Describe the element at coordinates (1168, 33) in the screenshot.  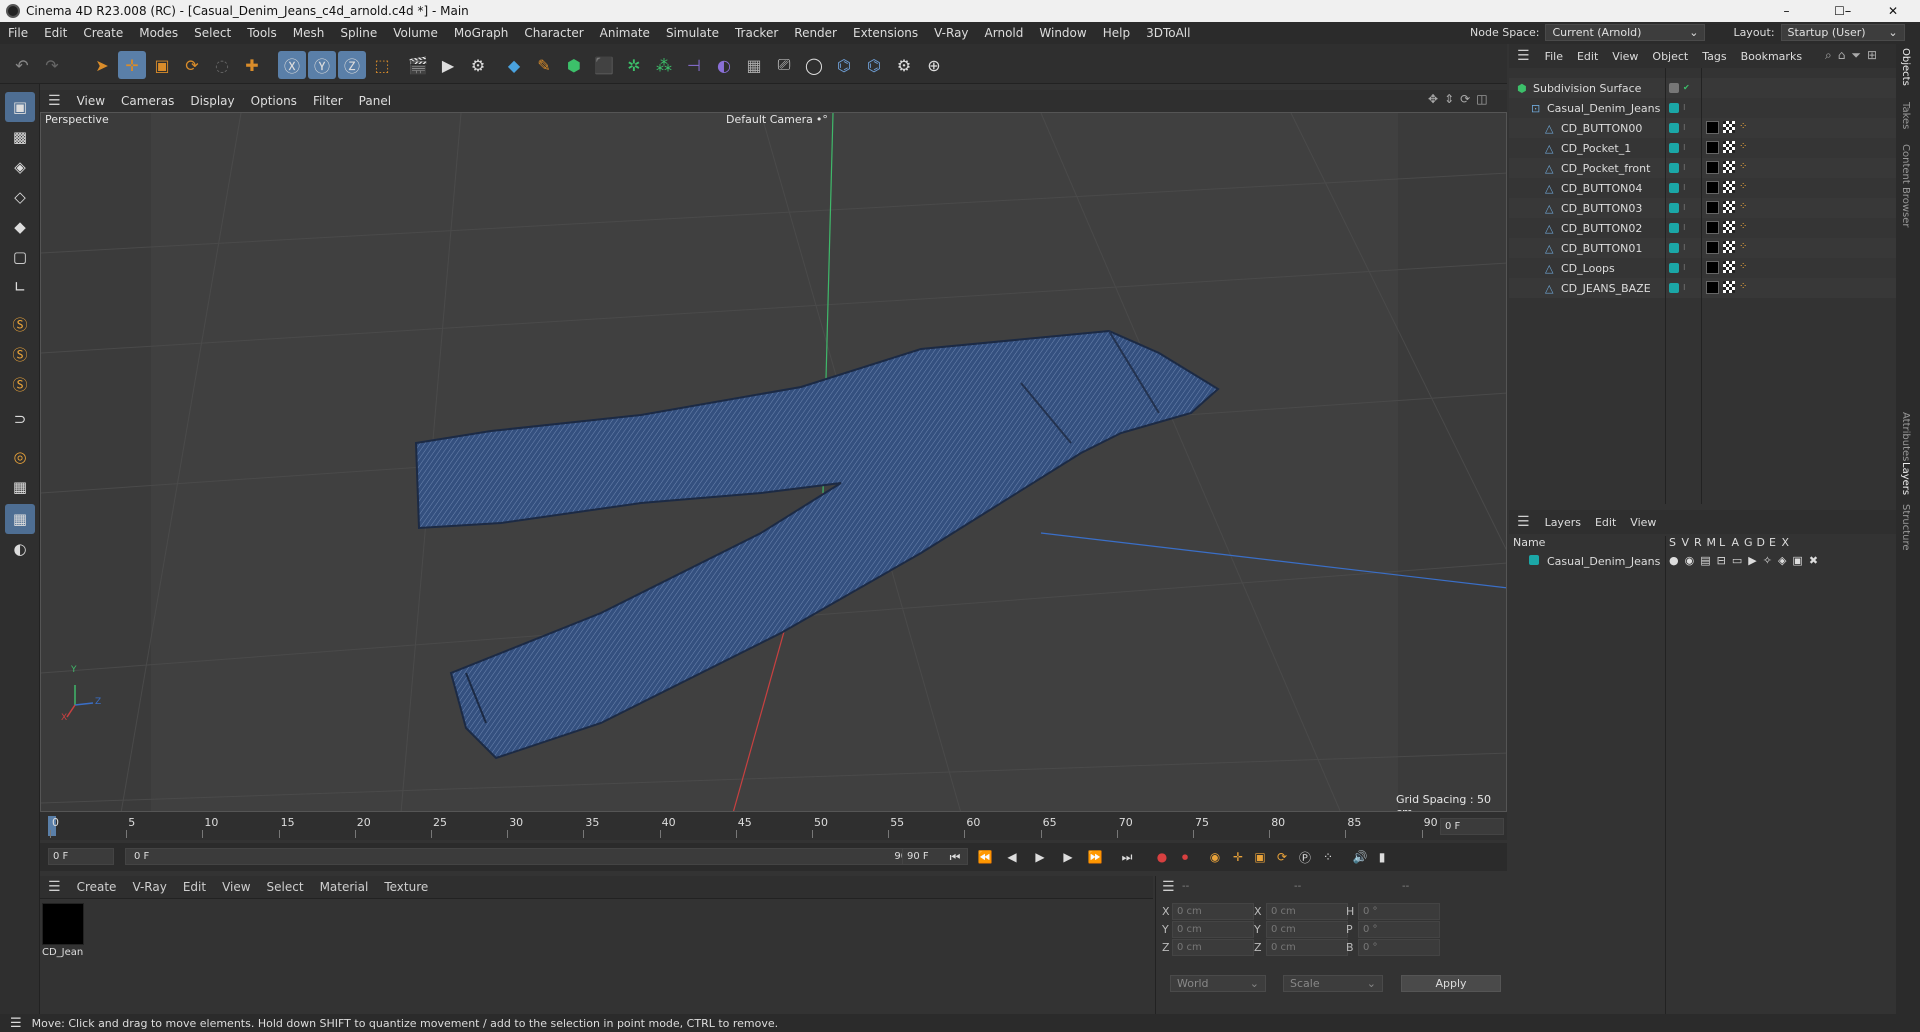
I see `menu-3dtoall: 3DToAll` at that location.